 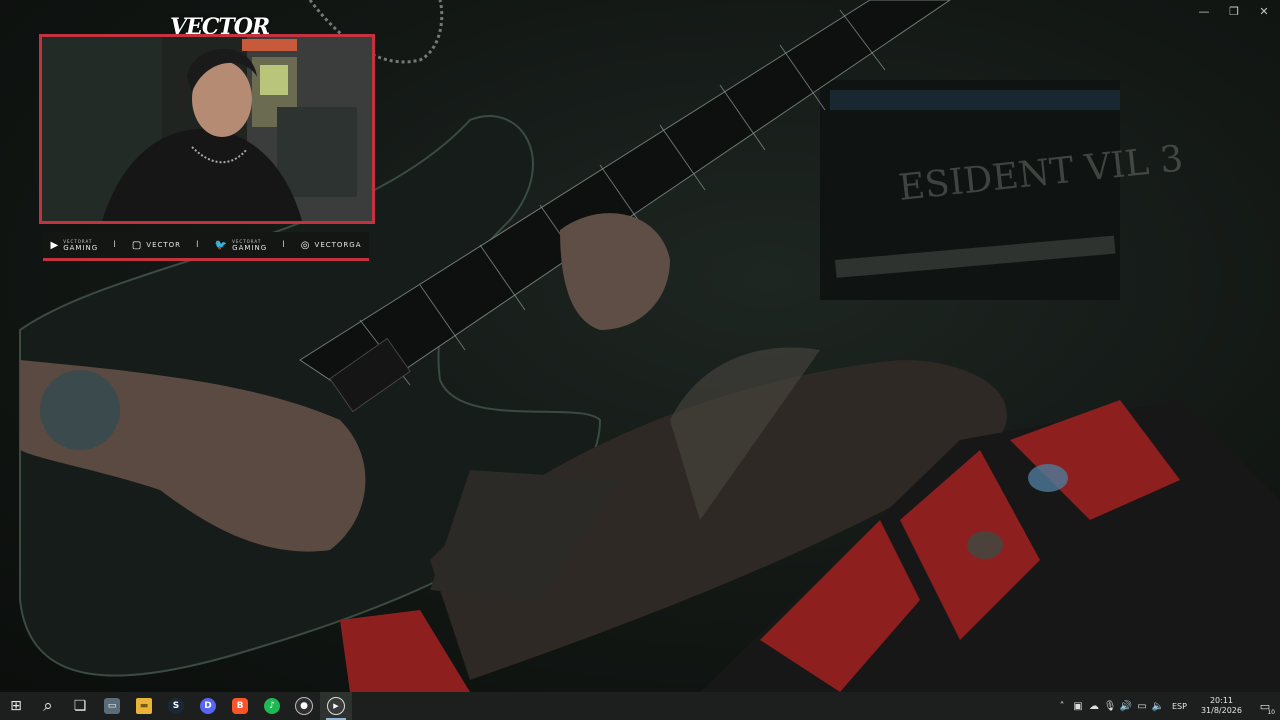 I want to click on search-button: ⌕, so click(x=48, y=706).